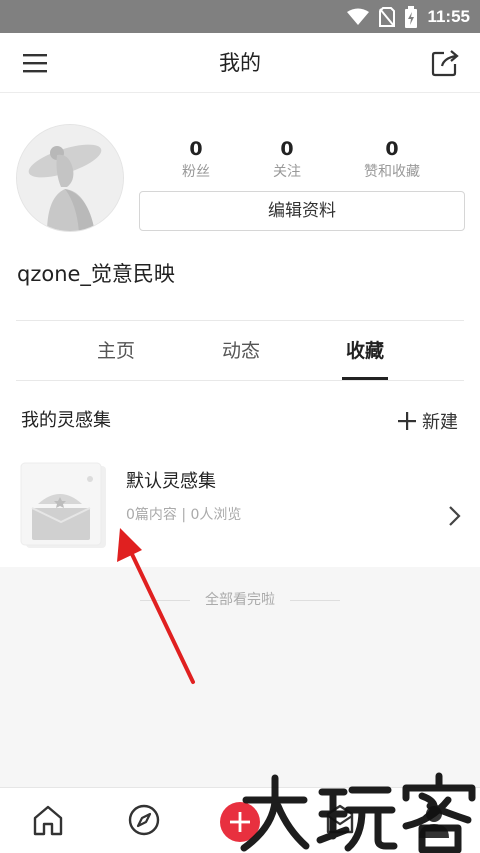 This screenshot has height=853, width=480. What do you see at coordinates (392, 149) in the screenshot?
I see `stat-likes-value: 0` at bounding box center [392, 149].